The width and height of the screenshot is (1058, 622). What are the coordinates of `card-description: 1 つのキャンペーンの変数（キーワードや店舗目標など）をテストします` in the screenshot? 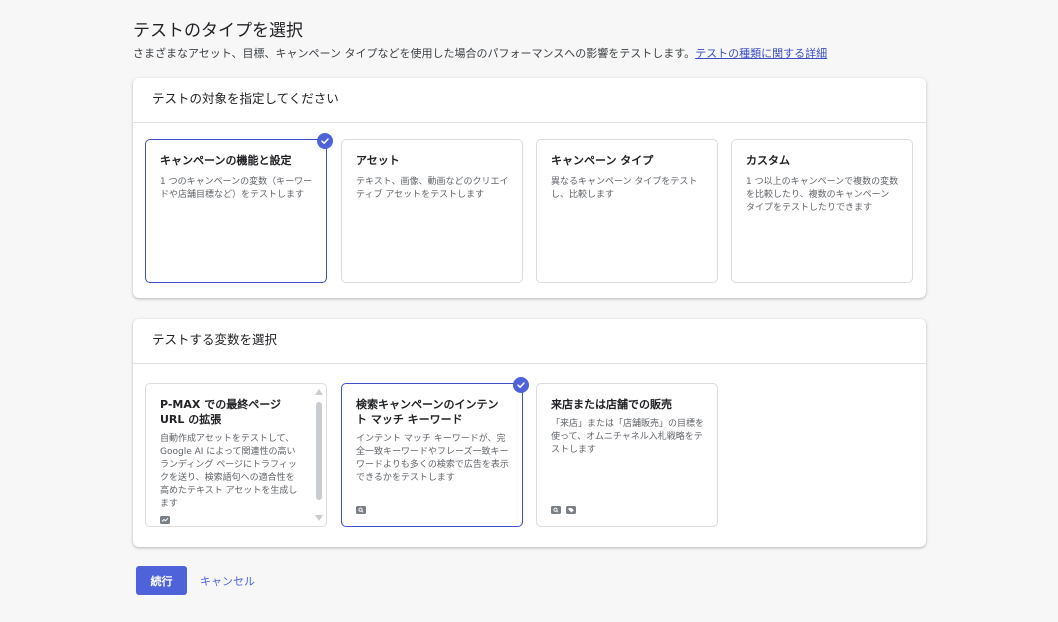 It's located at (236, 188).